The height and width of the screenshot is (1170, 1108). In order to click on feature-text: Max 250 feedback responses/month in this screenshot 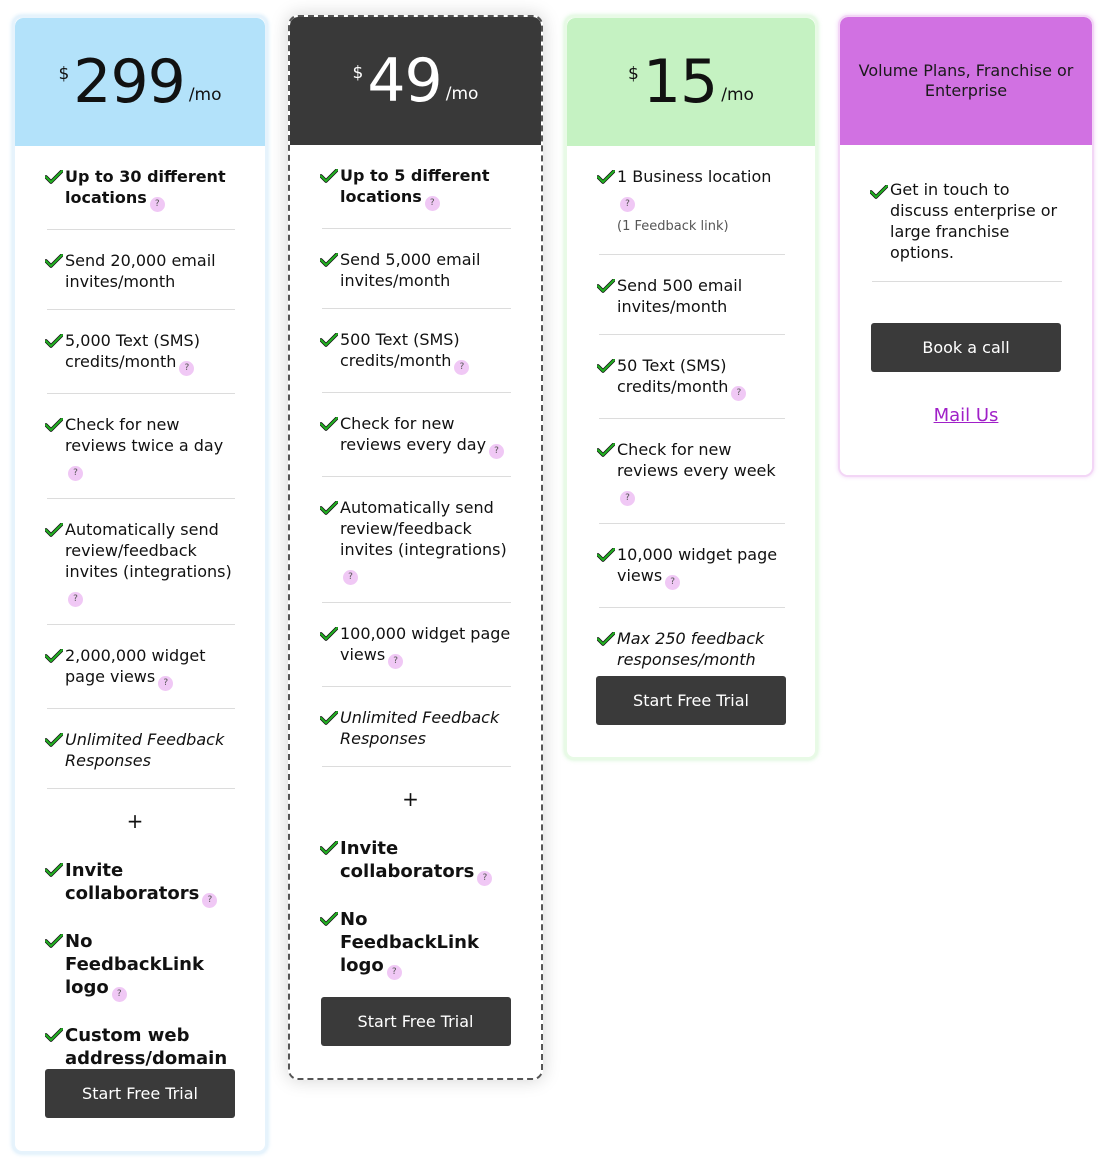, I will do `click(690, 649)`.